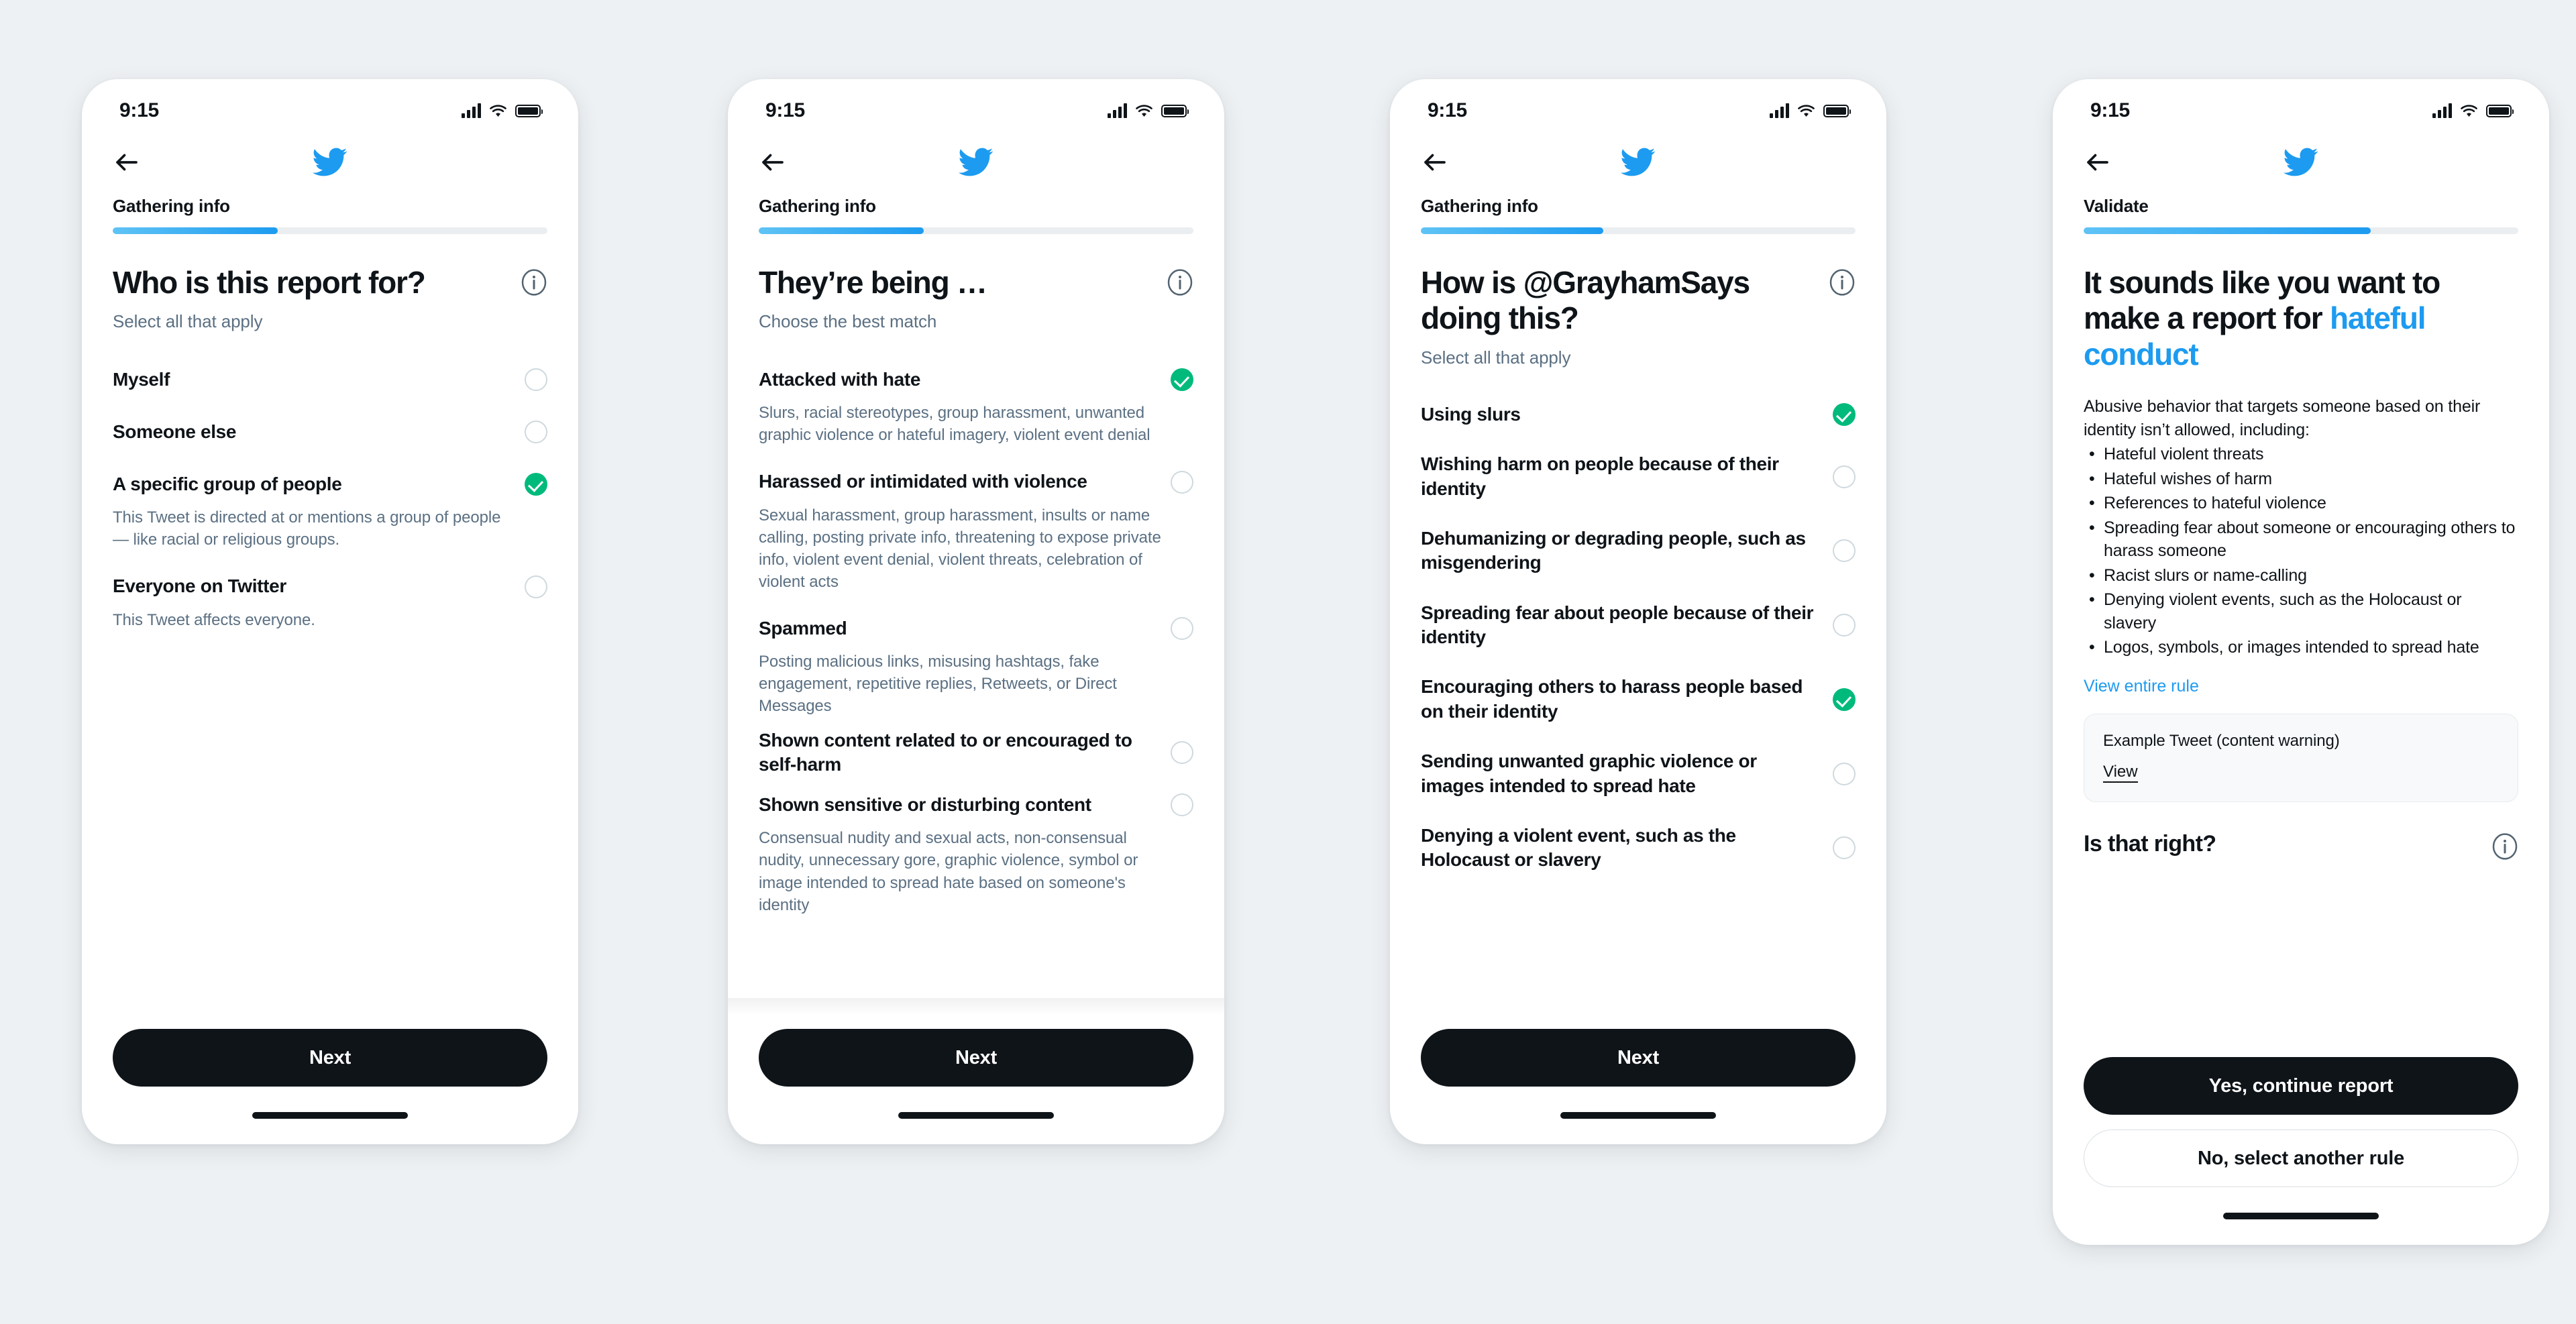 This screenshot has height=1324, width=2576. I want to click on option-row: Using slurs, so click(1638, 414).